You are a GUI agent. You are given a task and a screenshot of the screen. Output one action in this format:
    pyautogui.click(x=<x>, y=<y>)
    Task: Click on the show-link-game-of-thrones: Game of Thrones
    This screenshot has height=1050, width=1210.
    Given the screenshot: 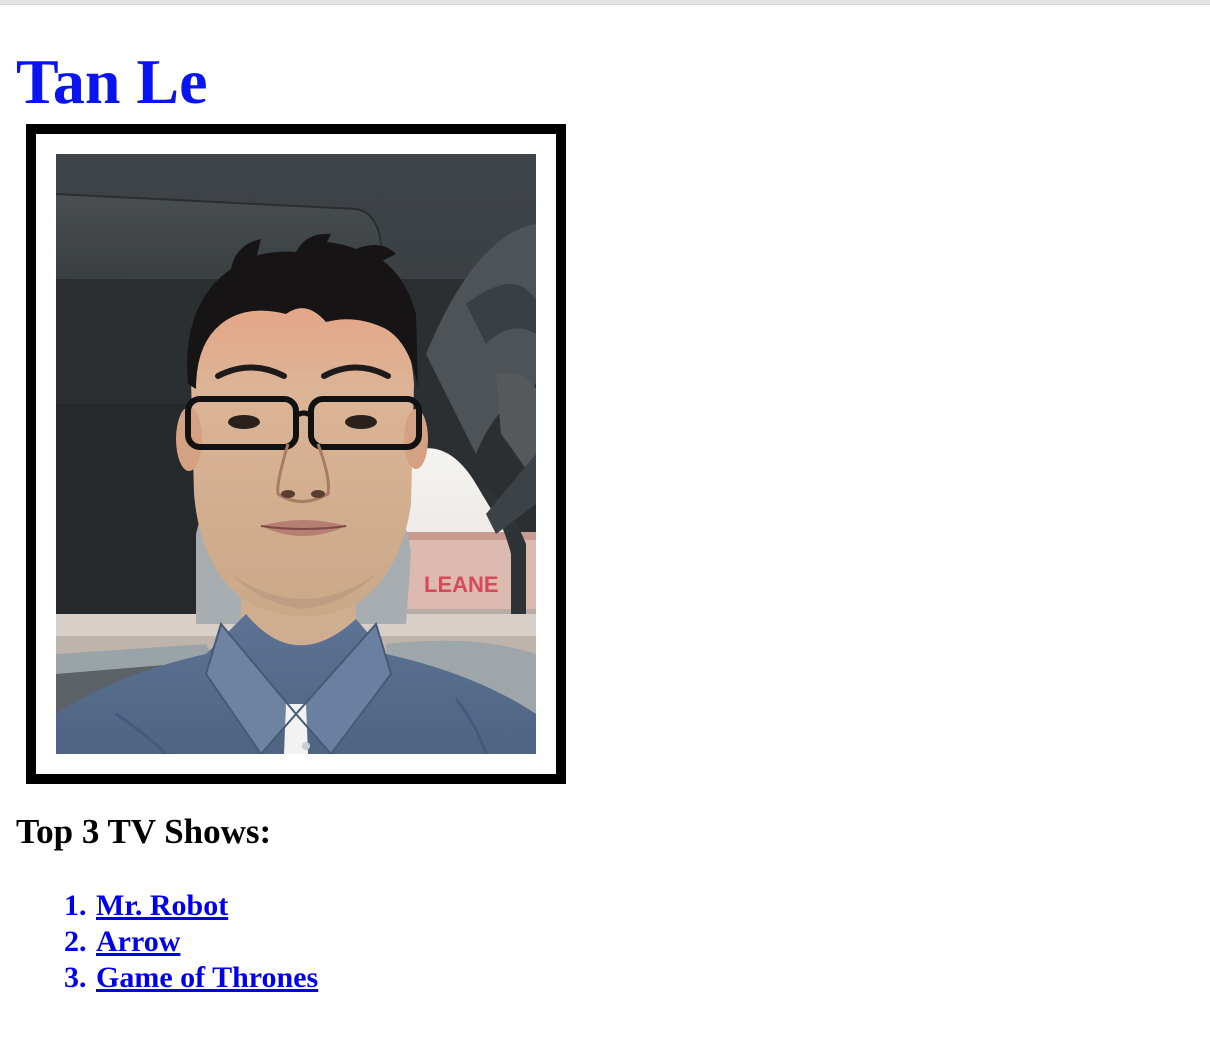 What is the action you would take?
    pyautogui.click(x=207, y=977)
    